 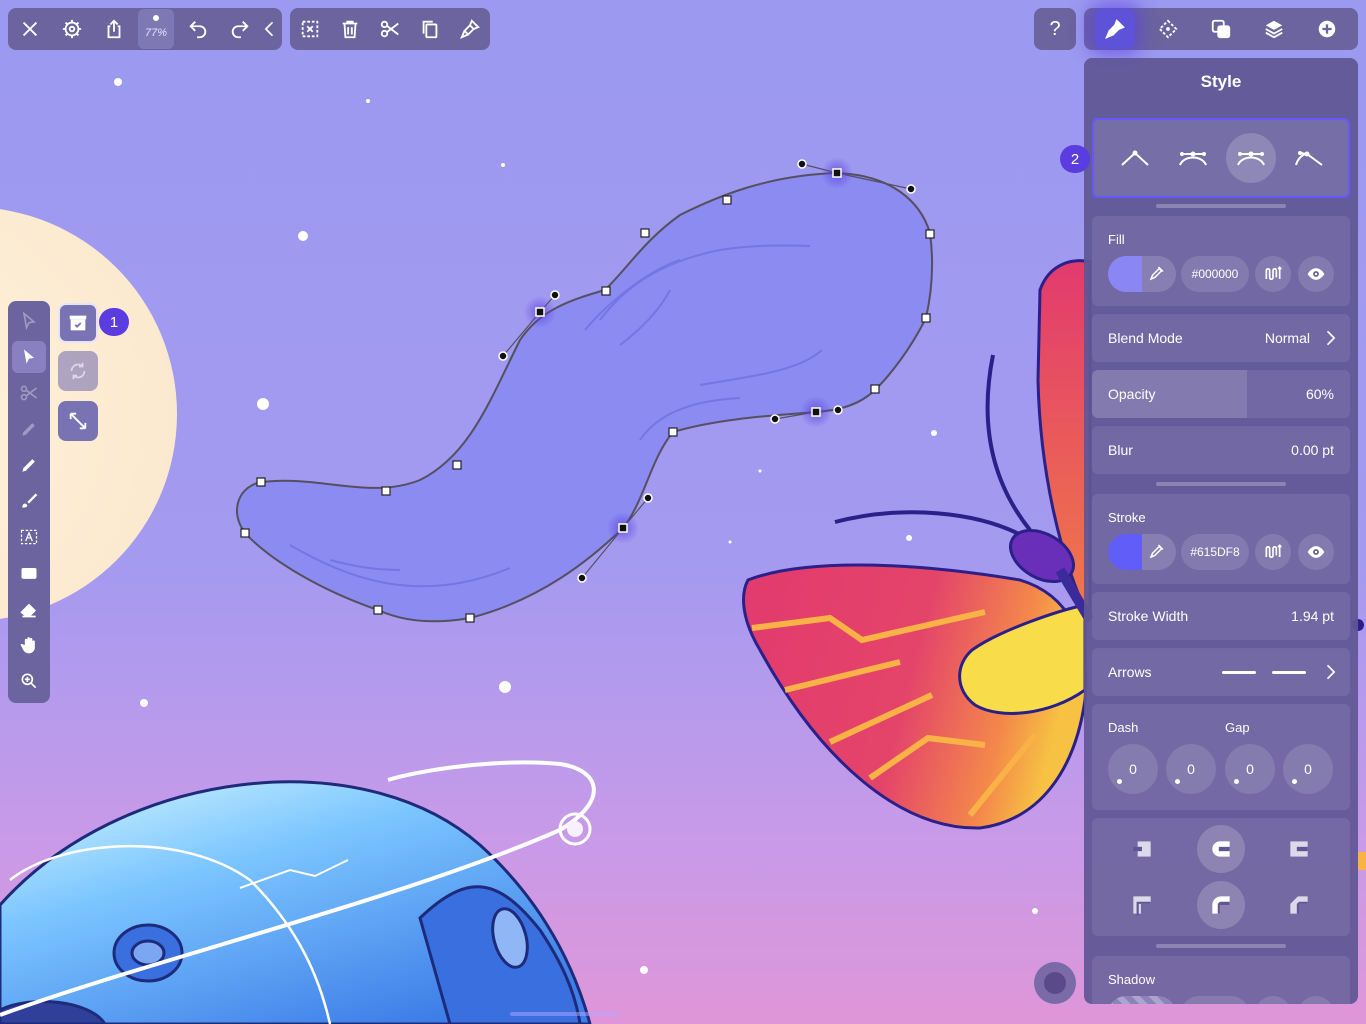 I want to click on share-button, so click(x=114, y=29).